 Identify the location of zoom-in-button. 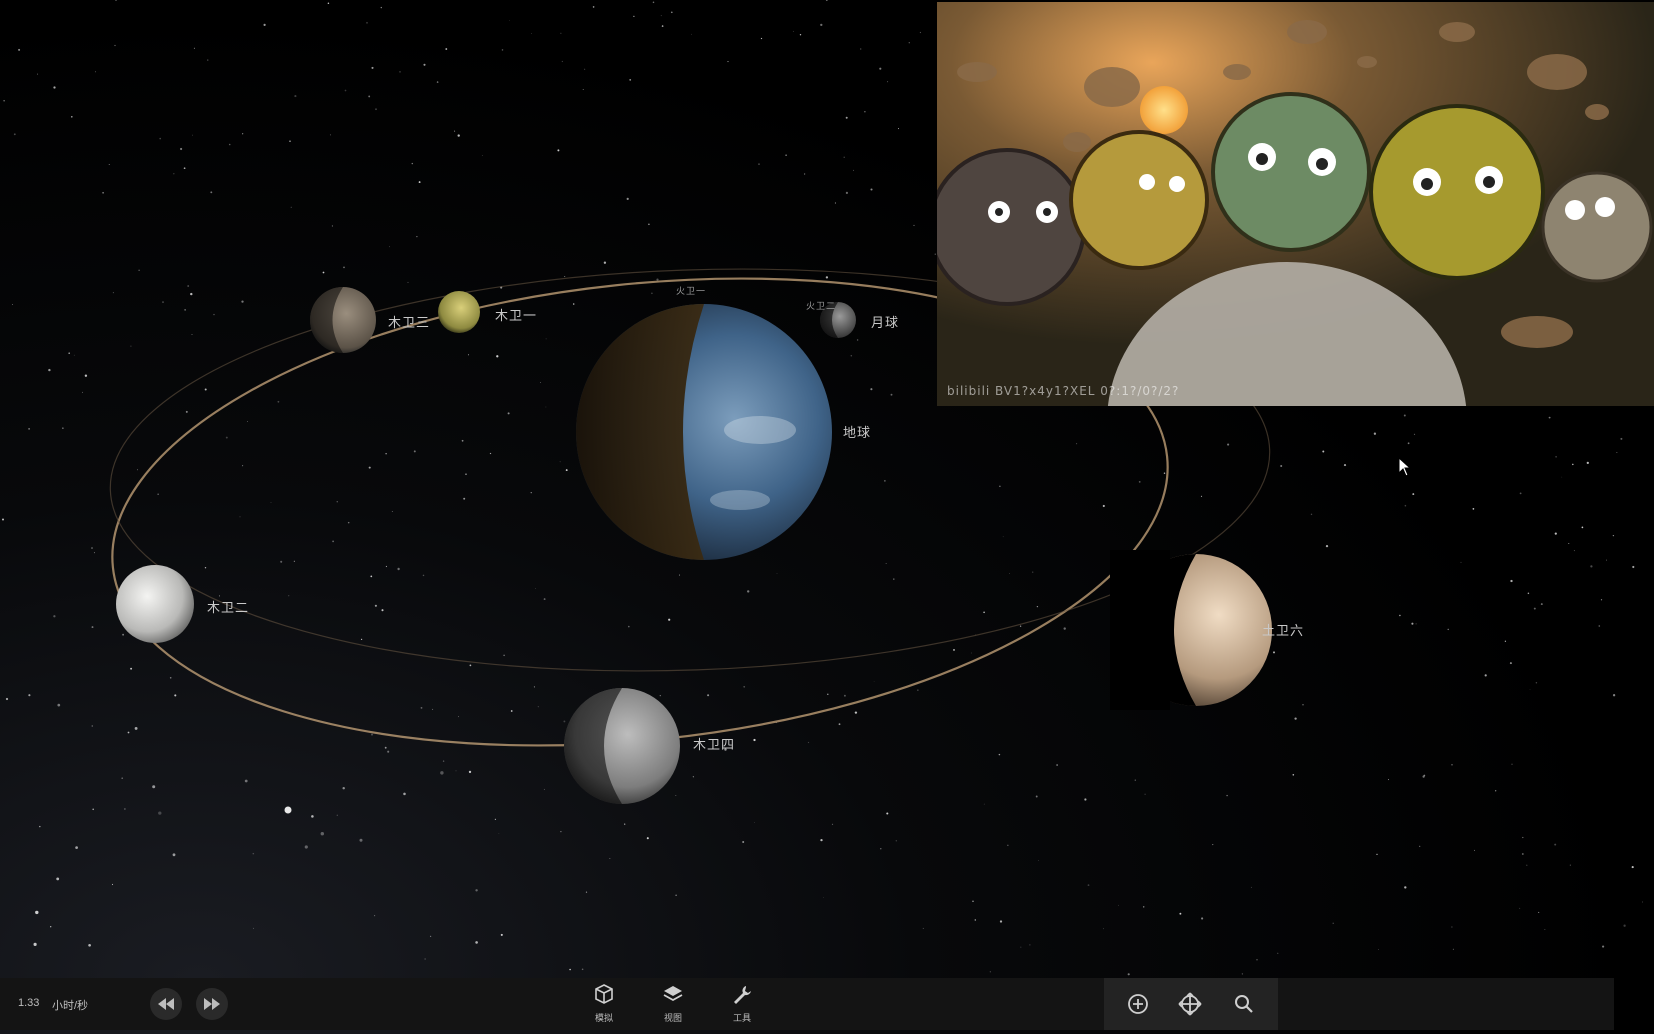
(1138, 1004).